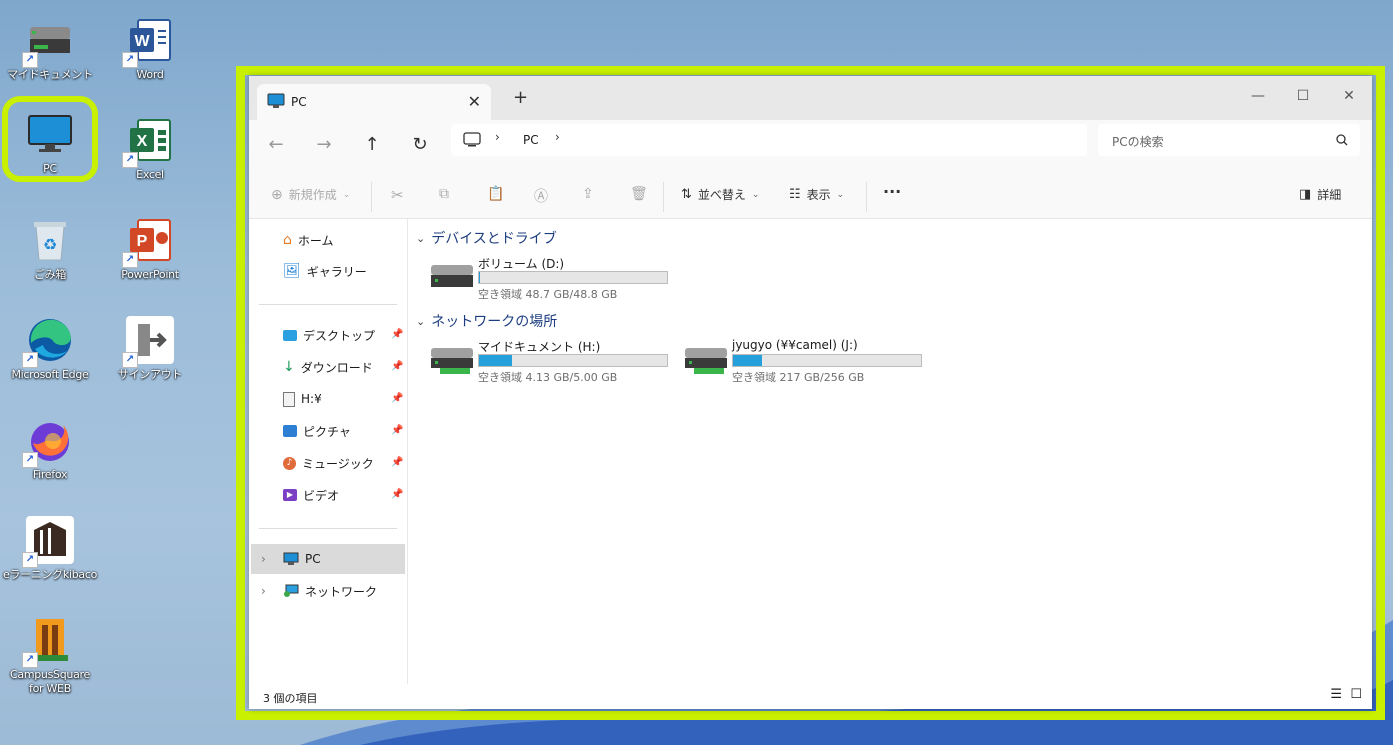  What do you see at coordinates (421, 238) in the screenshot?
I see `chevron-down-icon: ⌄` at bounding box center [421, 238].